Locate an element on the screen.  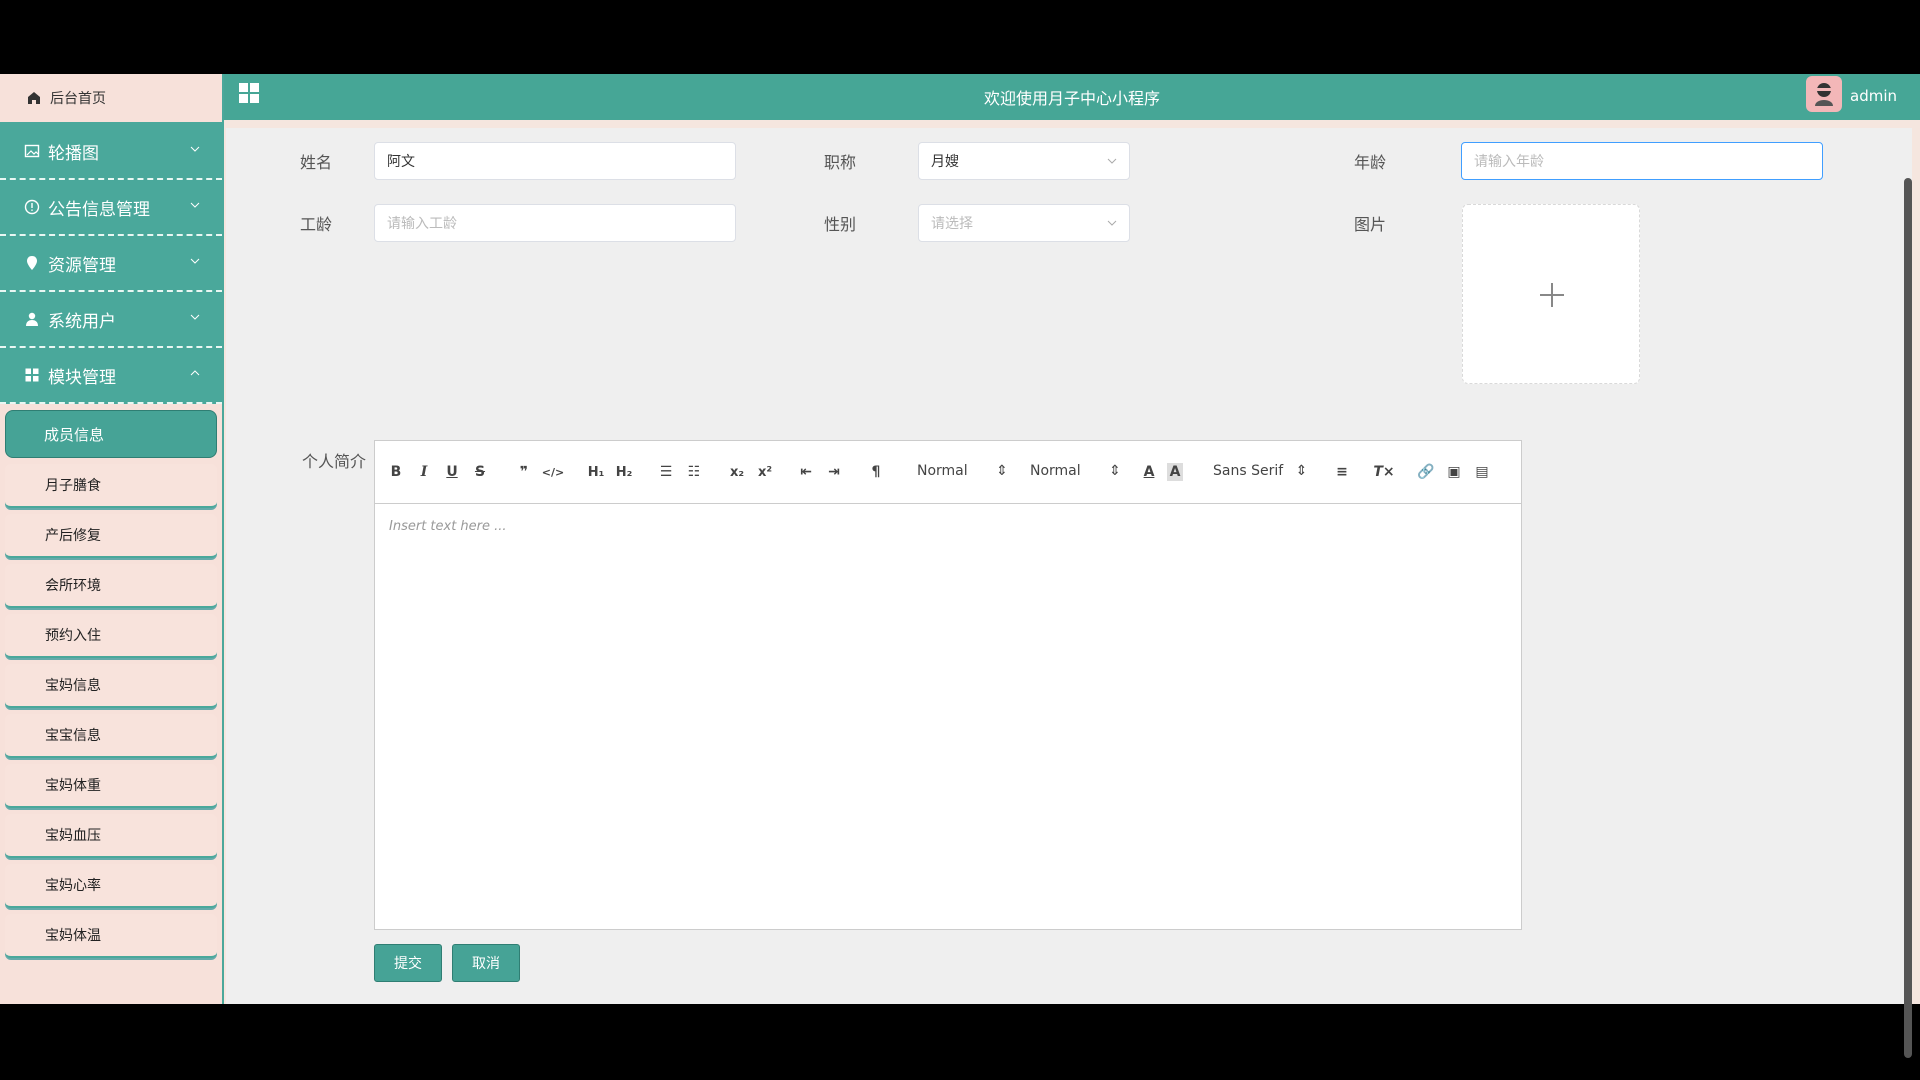
heading2-icon: H₂ is located at coordinates (624, 472).